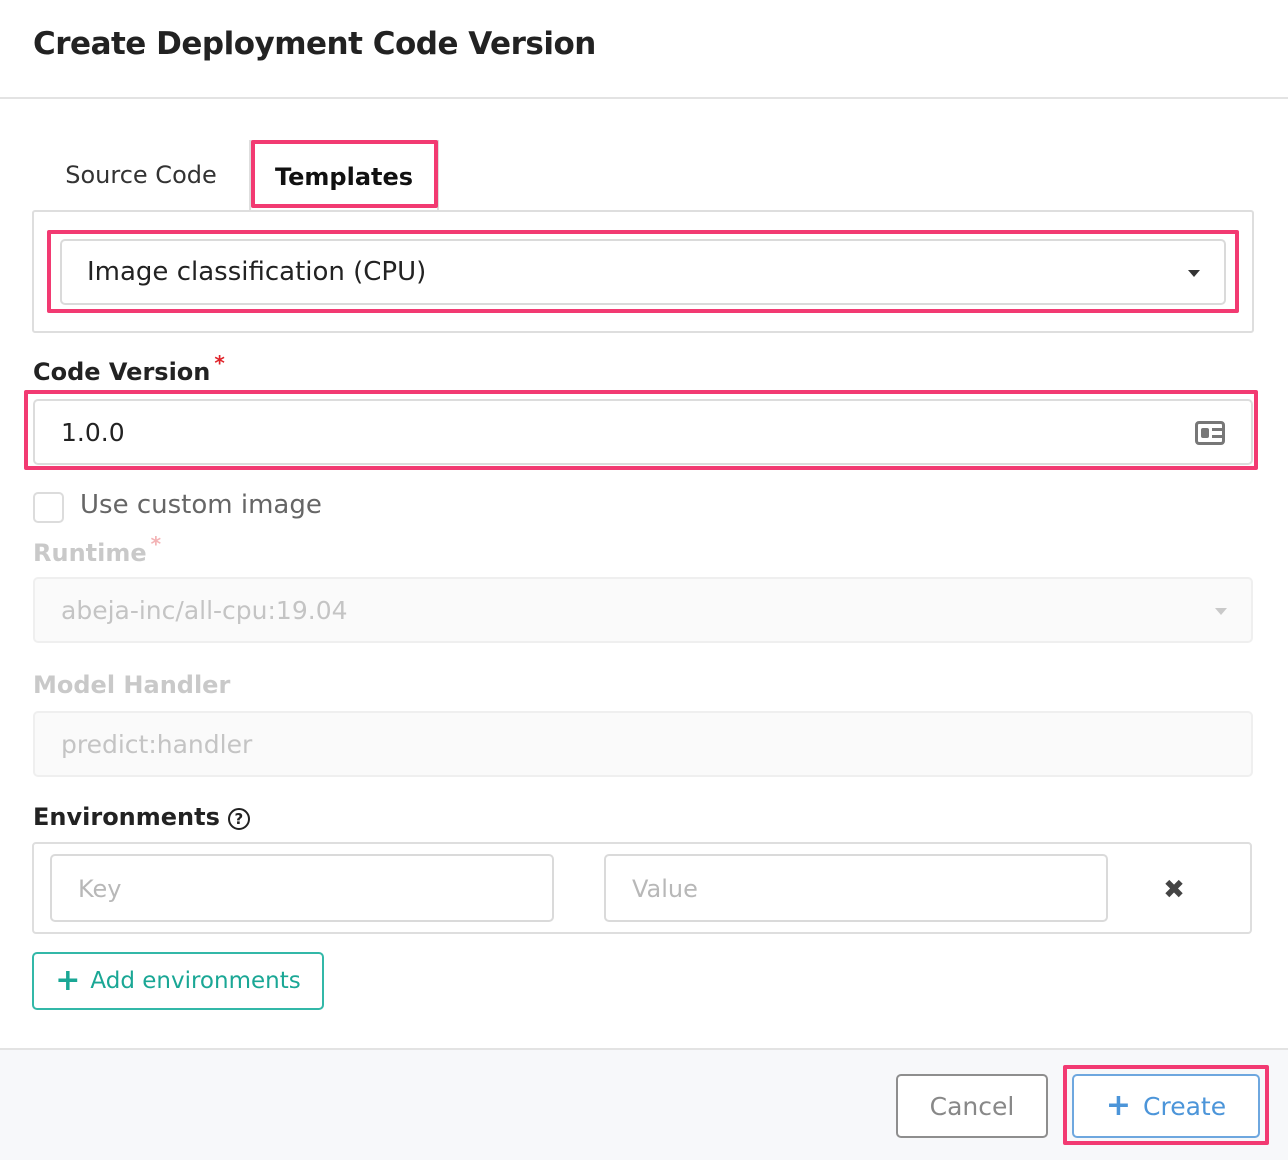 The height and width of the screenshot is (1160, 1288). Describe the element at coordinates (100, 889) in the screenshot. I see `env-key-placeholder: Key` at that location.